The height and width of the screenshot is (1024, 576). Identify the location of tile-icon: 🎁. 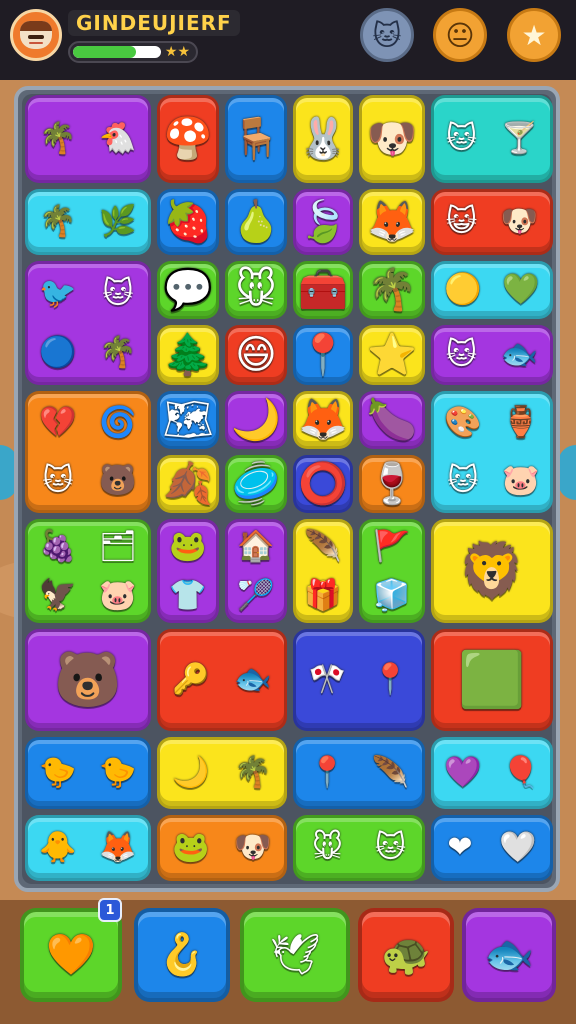
(323, 595).